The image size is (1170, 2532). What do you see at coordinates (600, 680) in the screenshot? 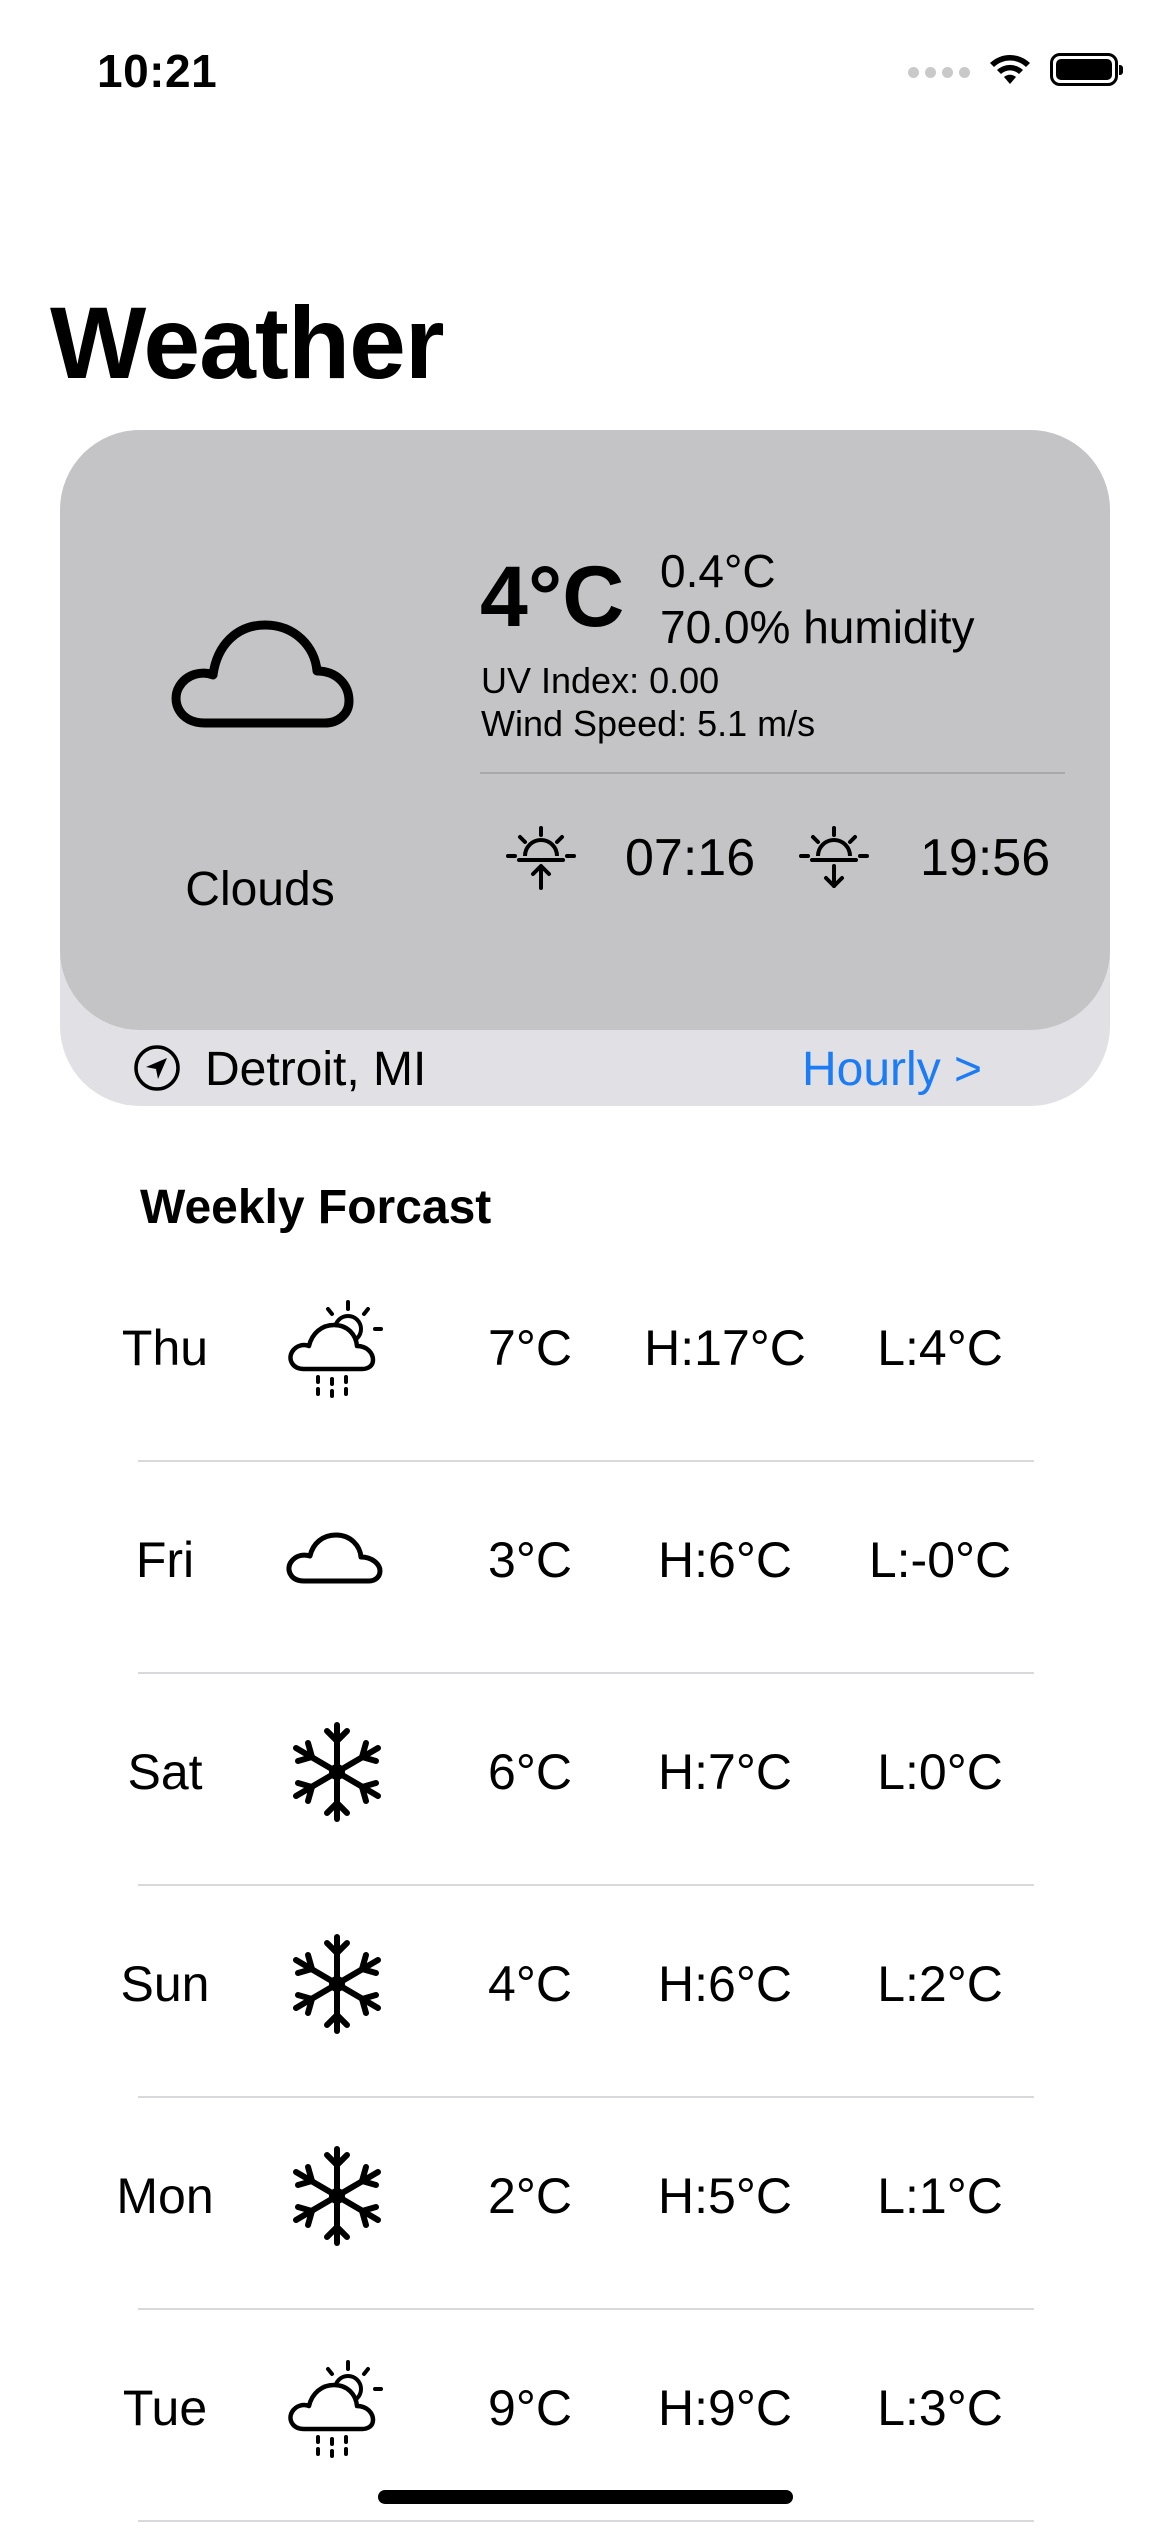
I see `uv-index-value: UV Index: 0.00` at bounding box center [600, 680].